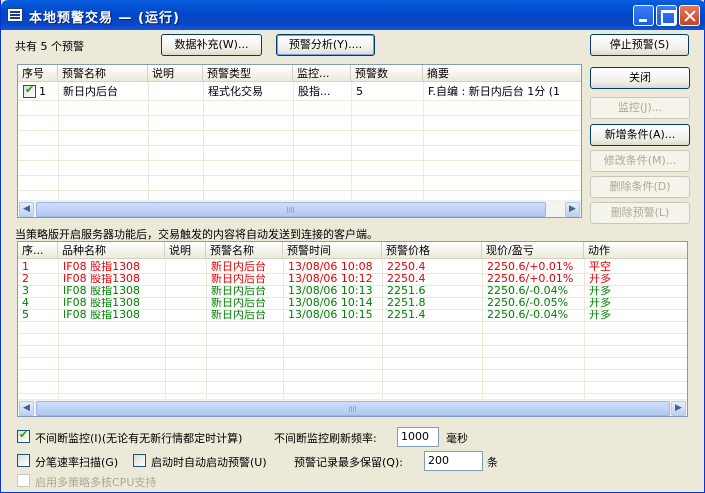 The height and width of the screenshot is (493, 705). Describe the element at coordinates (25, 267) in the screenshot. I see `alert-no: 1` at that location.